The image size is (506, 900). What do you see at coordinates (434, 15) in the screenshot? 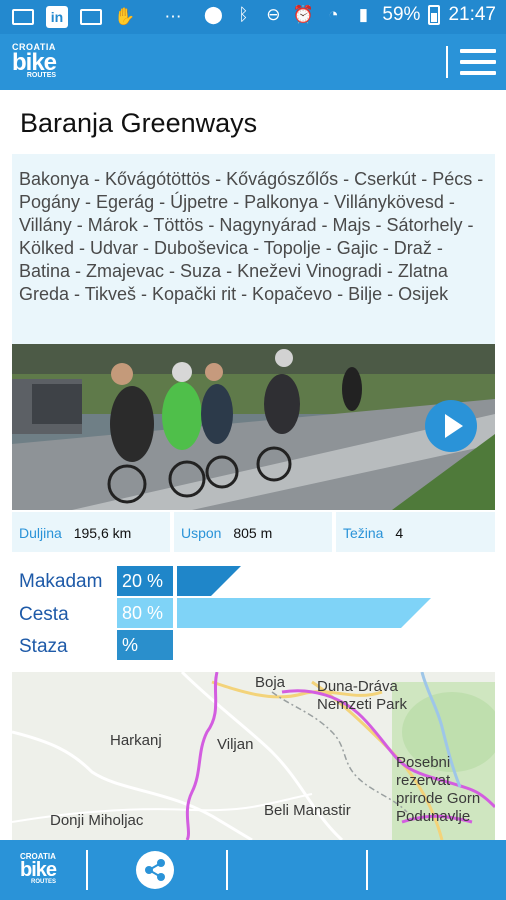
I see `battery-icon` at bounding box center [434, 15].